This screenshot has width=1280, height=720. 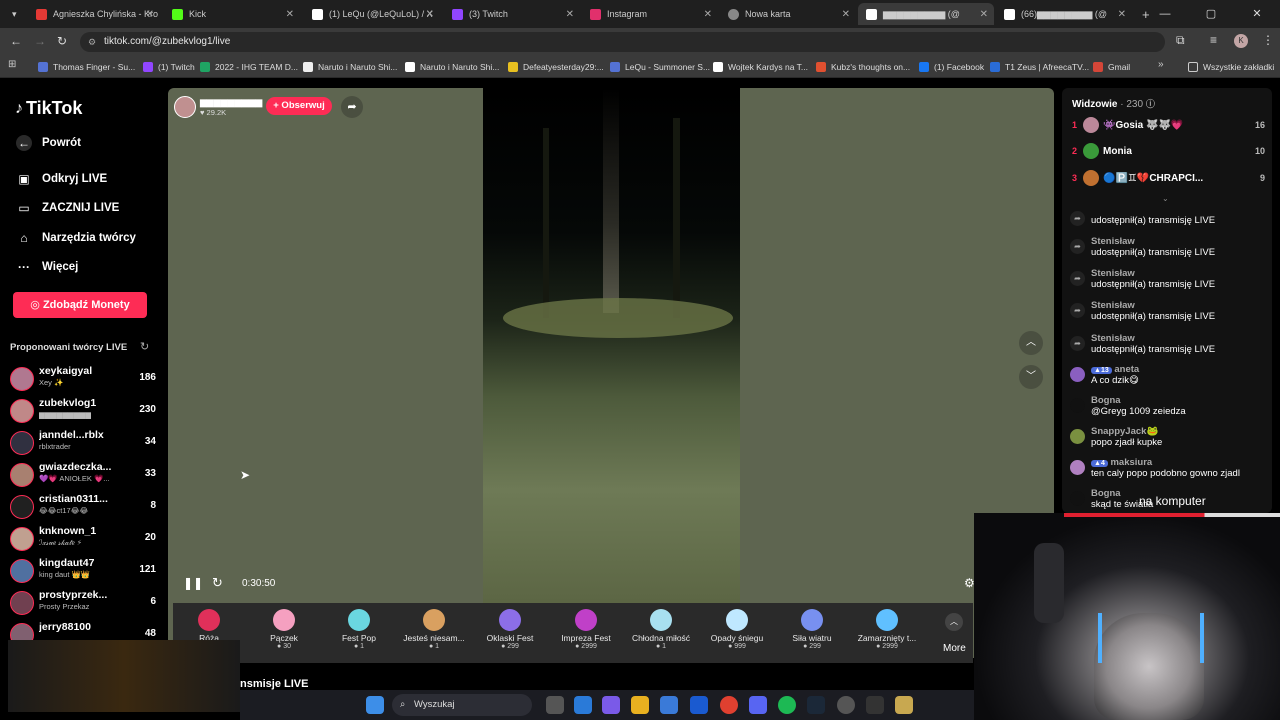 What do you see at coordinates (586, 633) in the screenshot?
I see `gift-item: Impreza Fest ● 2999` at bounding box center [586, 633].